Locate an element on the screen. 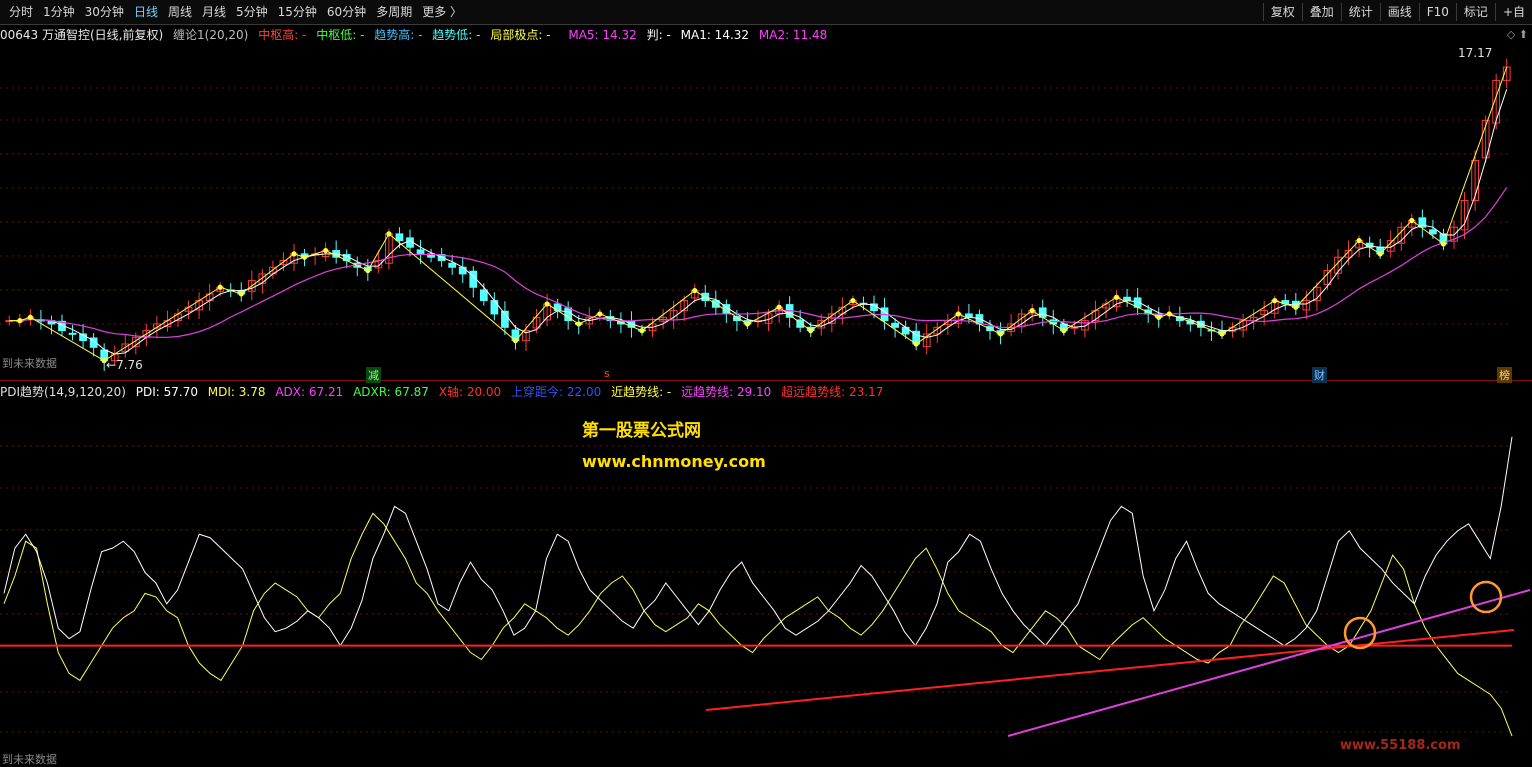 This screenshot has width=1532, height=767. watermark-url: www.chnmoney.com is located at coordinates (674, 461).